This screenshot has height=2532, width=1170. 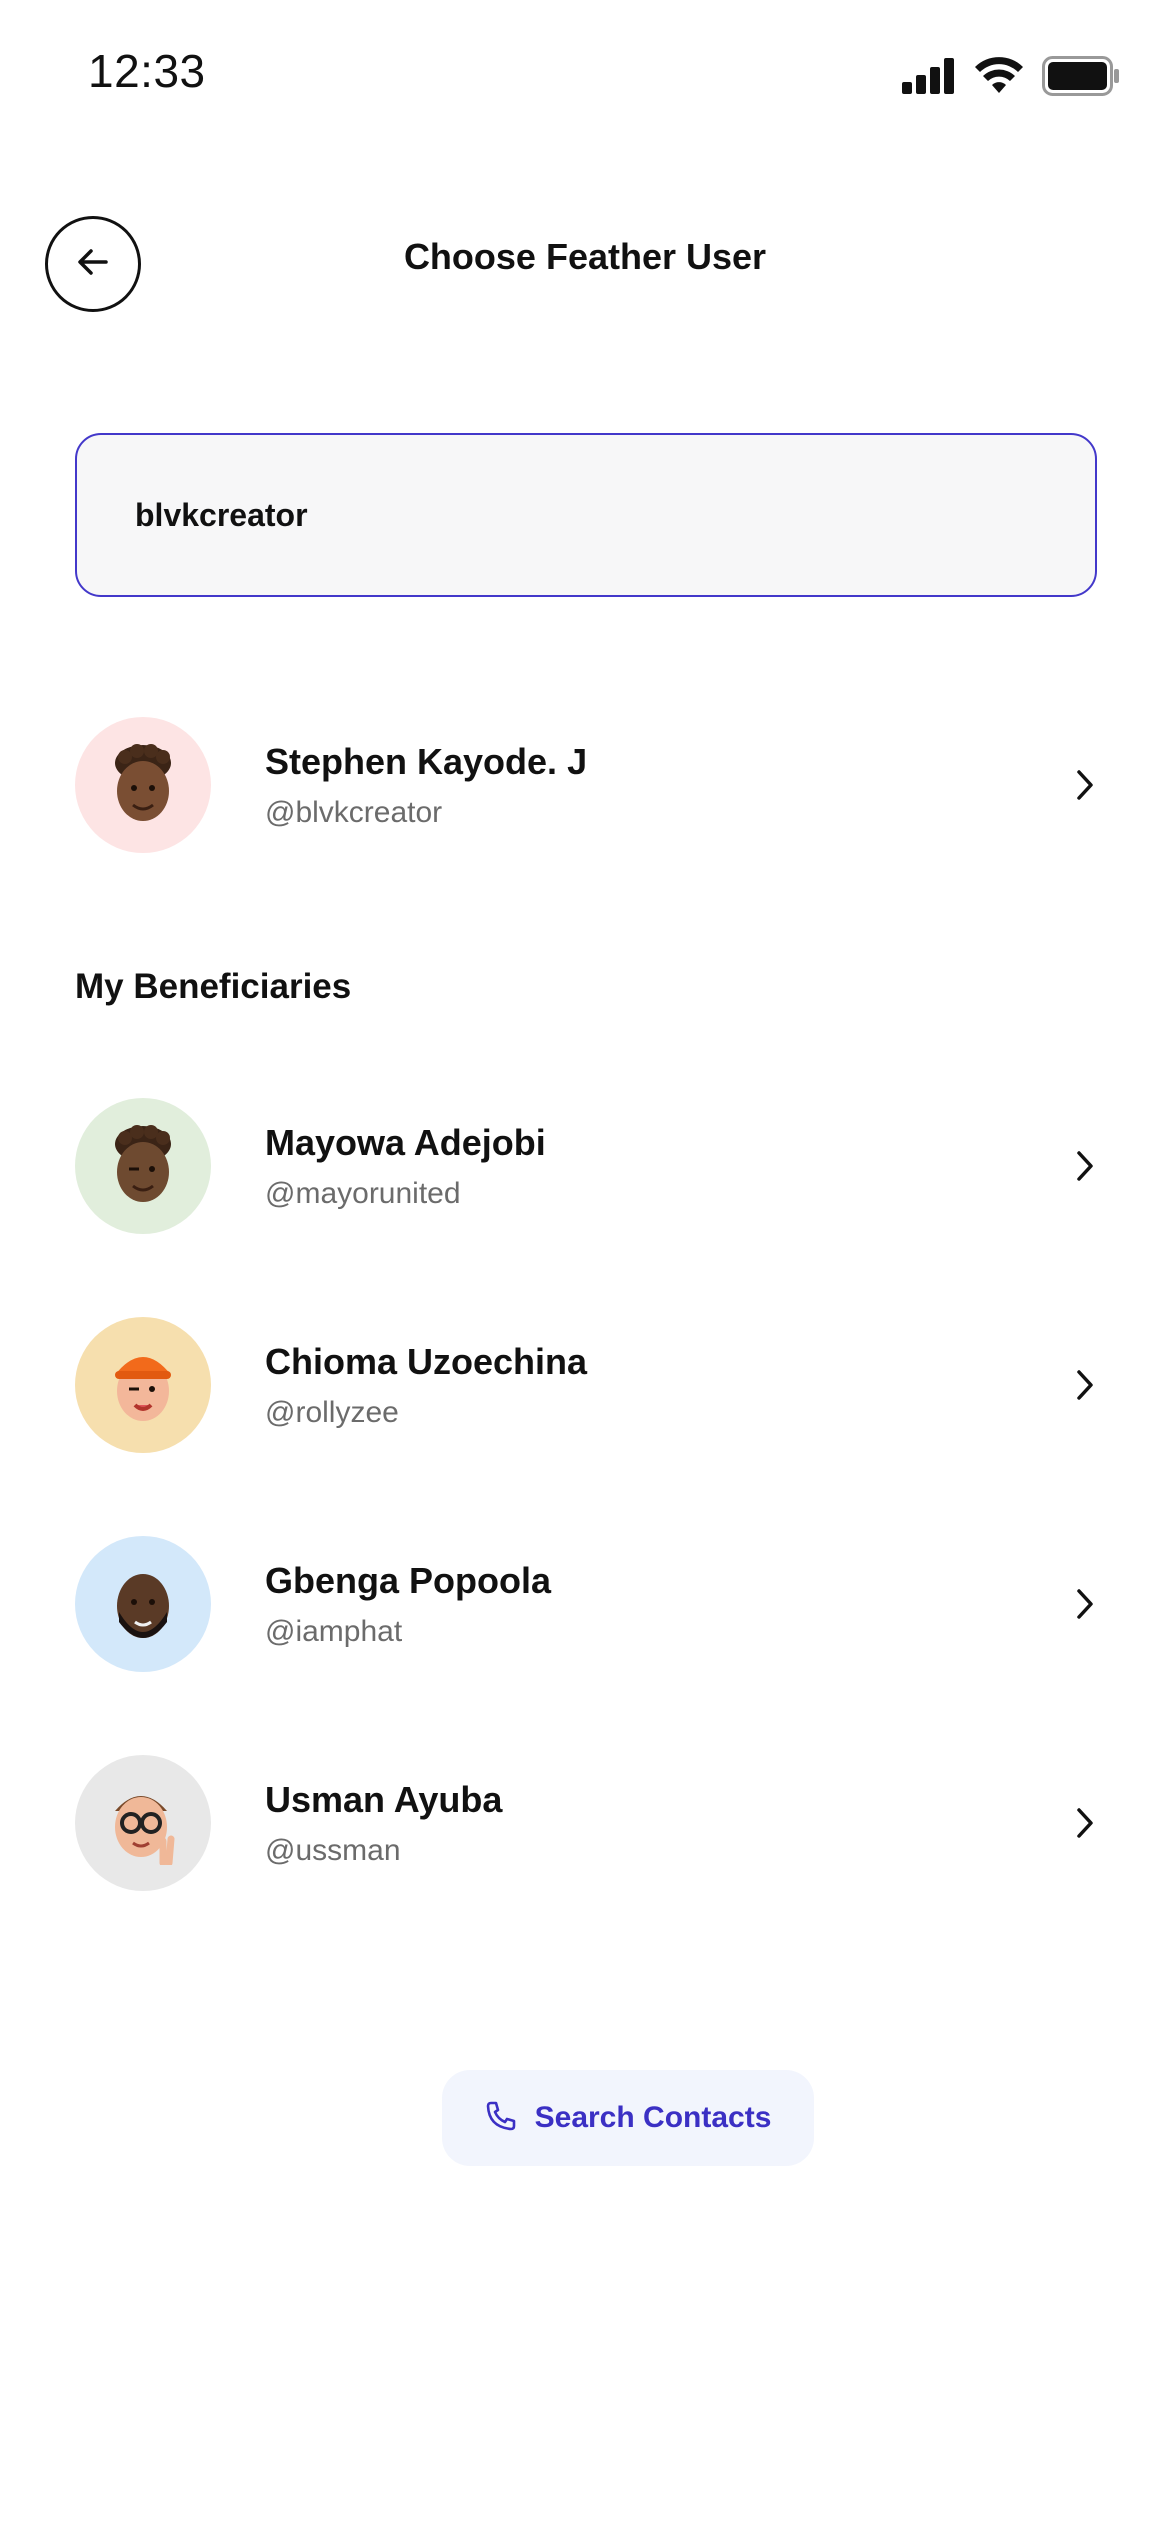 I want to click on user-name: Mayowa Adejobi, so click(x=405, y=1143).